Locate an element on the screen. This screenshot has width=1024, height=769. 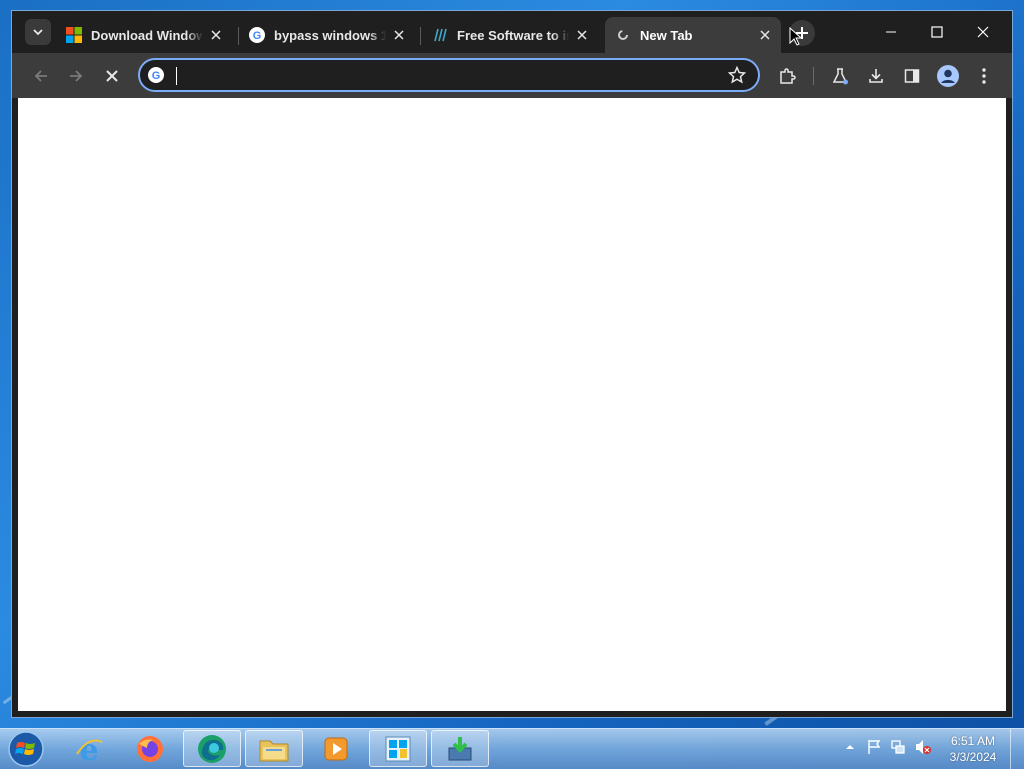
edge-icon is located at coordinates (212, 748).